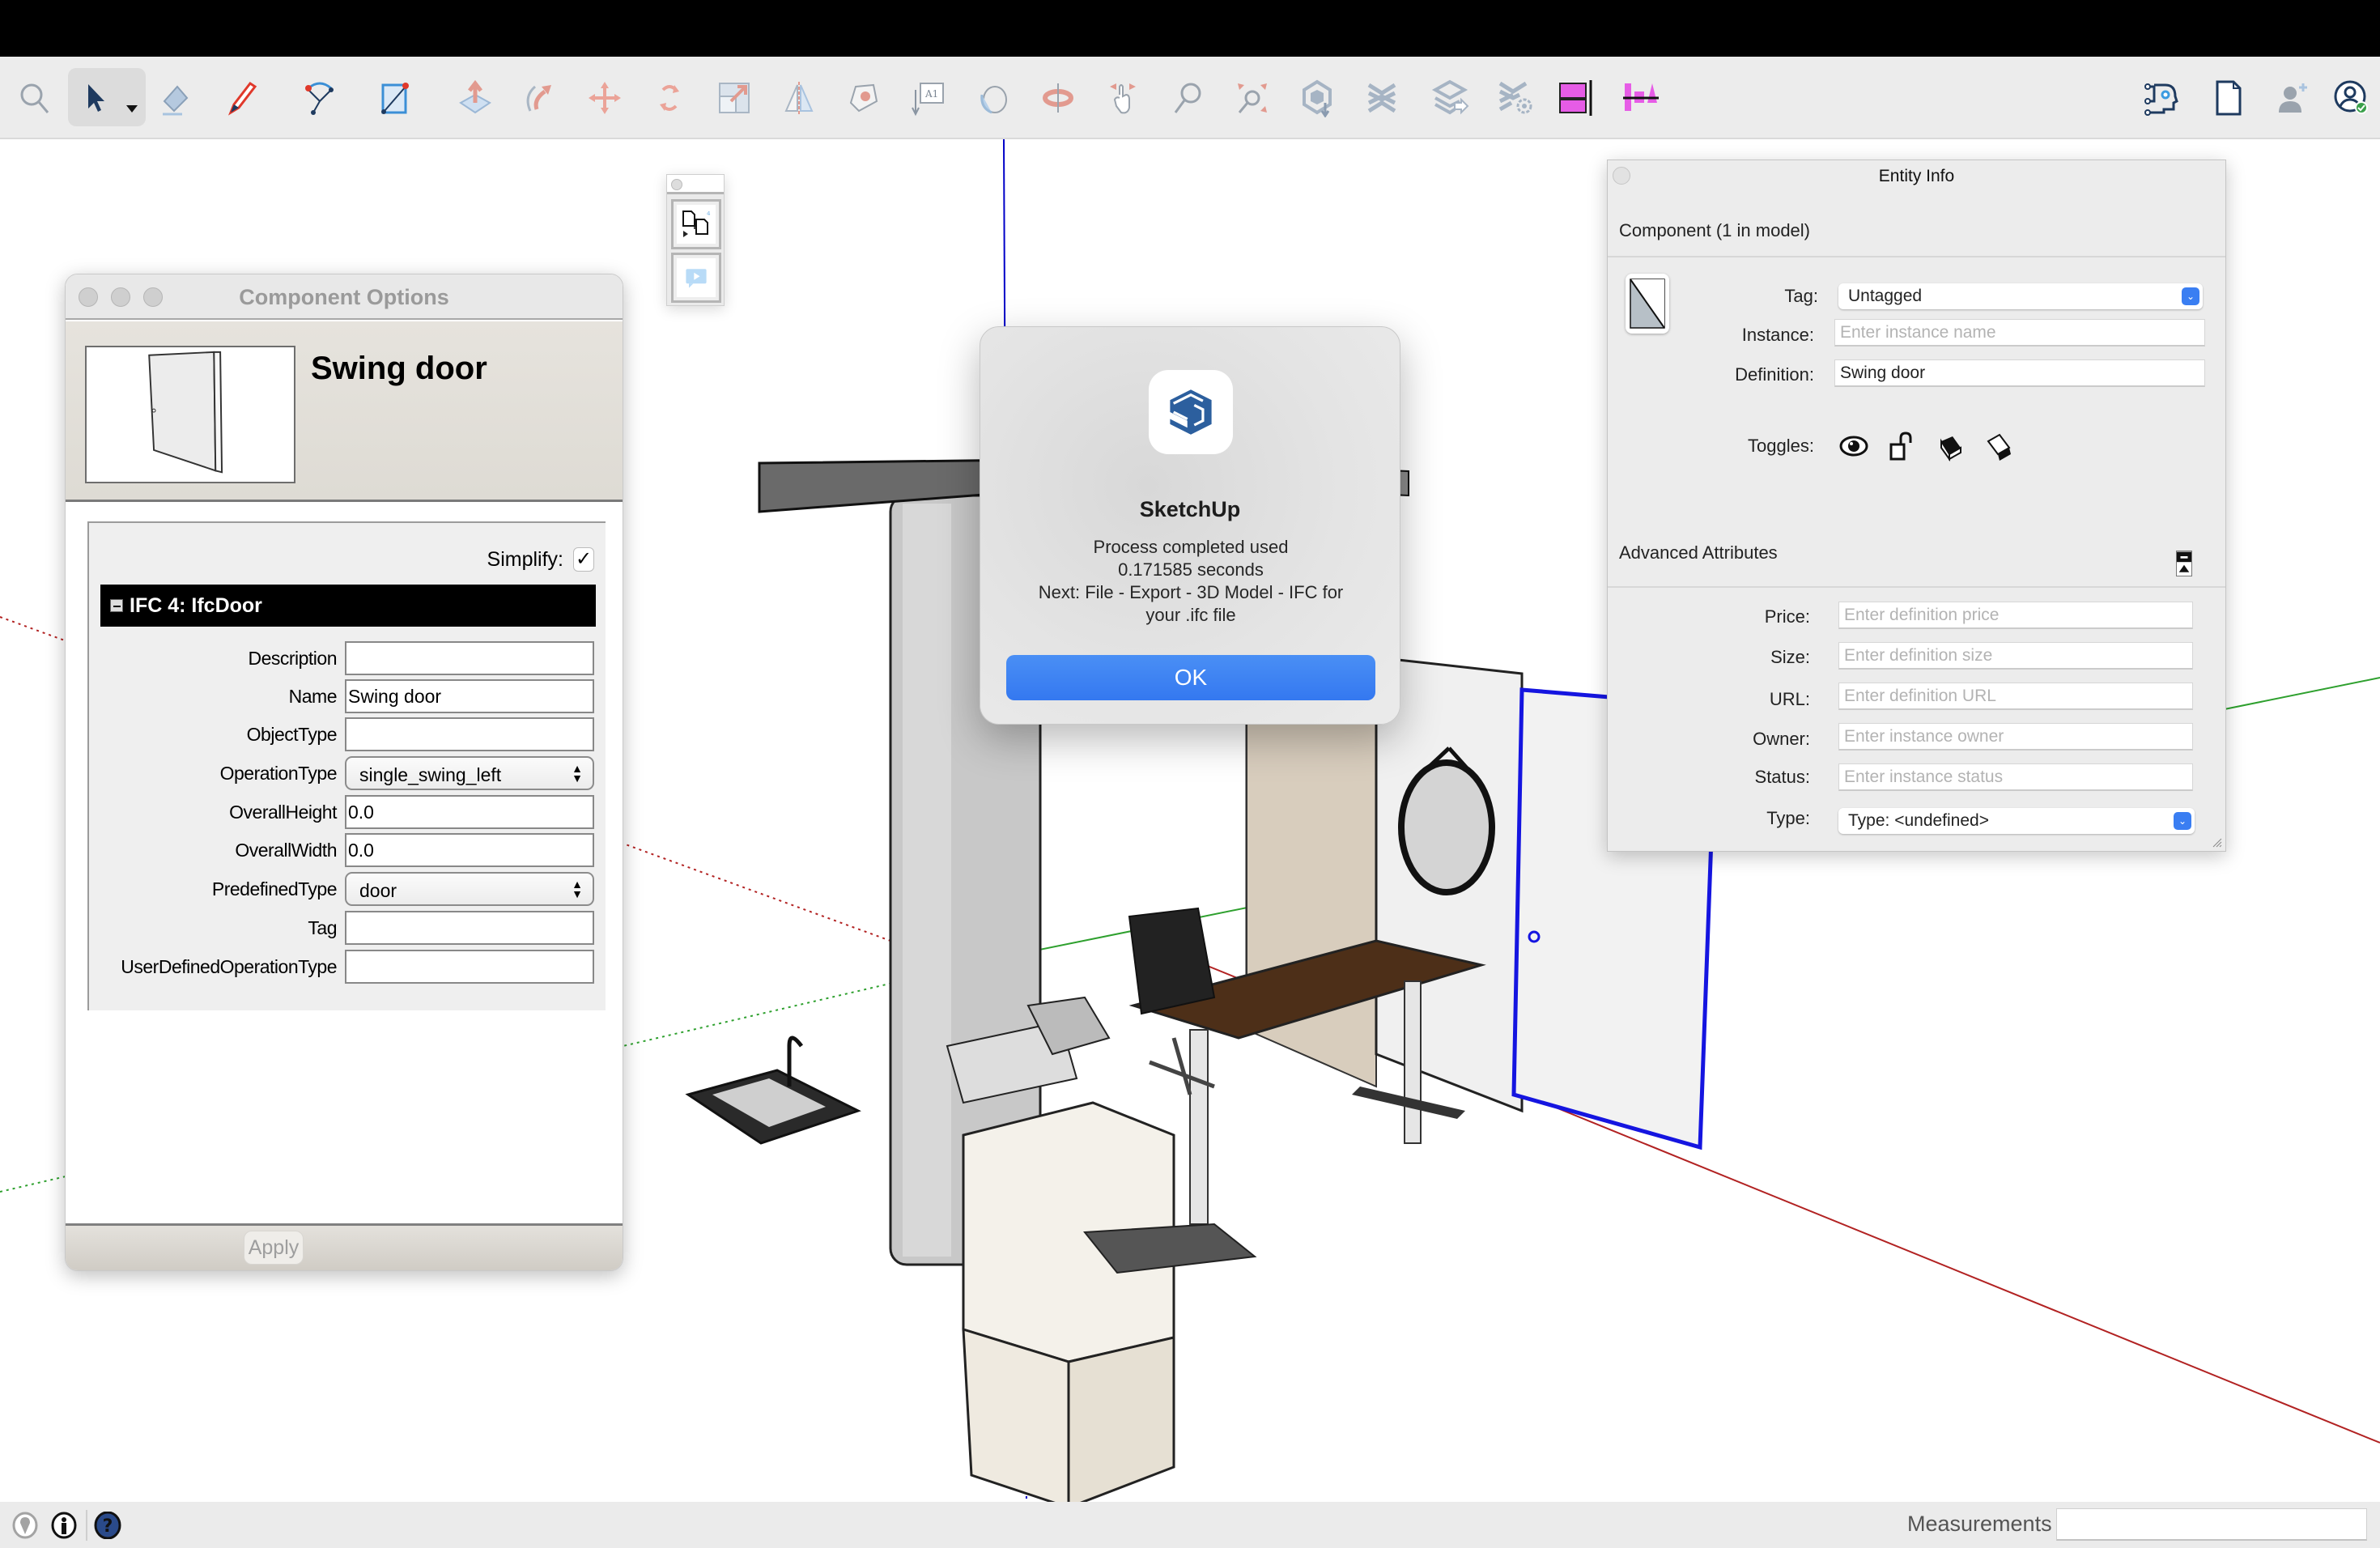  I want to click on push-pull-tool-button, so click(475, 97).